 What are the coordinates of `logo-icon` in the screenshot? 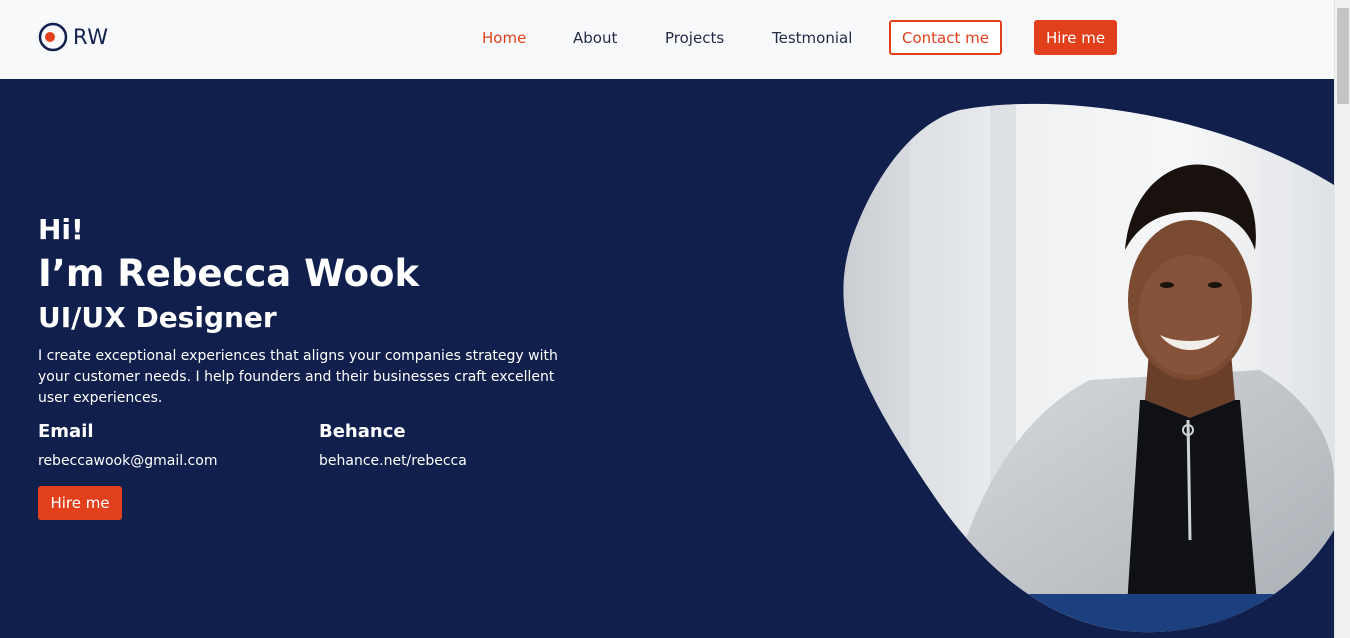 It's located at (53, 37).